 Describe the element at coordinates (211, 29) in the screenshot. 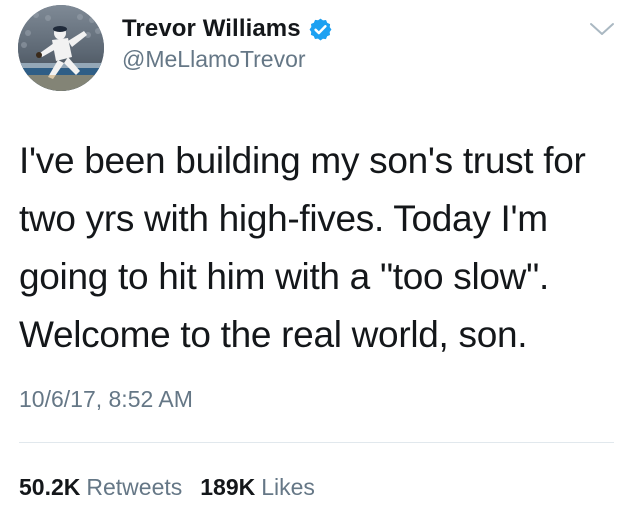

I see `author-display-name: Trevor Williams` at that location.